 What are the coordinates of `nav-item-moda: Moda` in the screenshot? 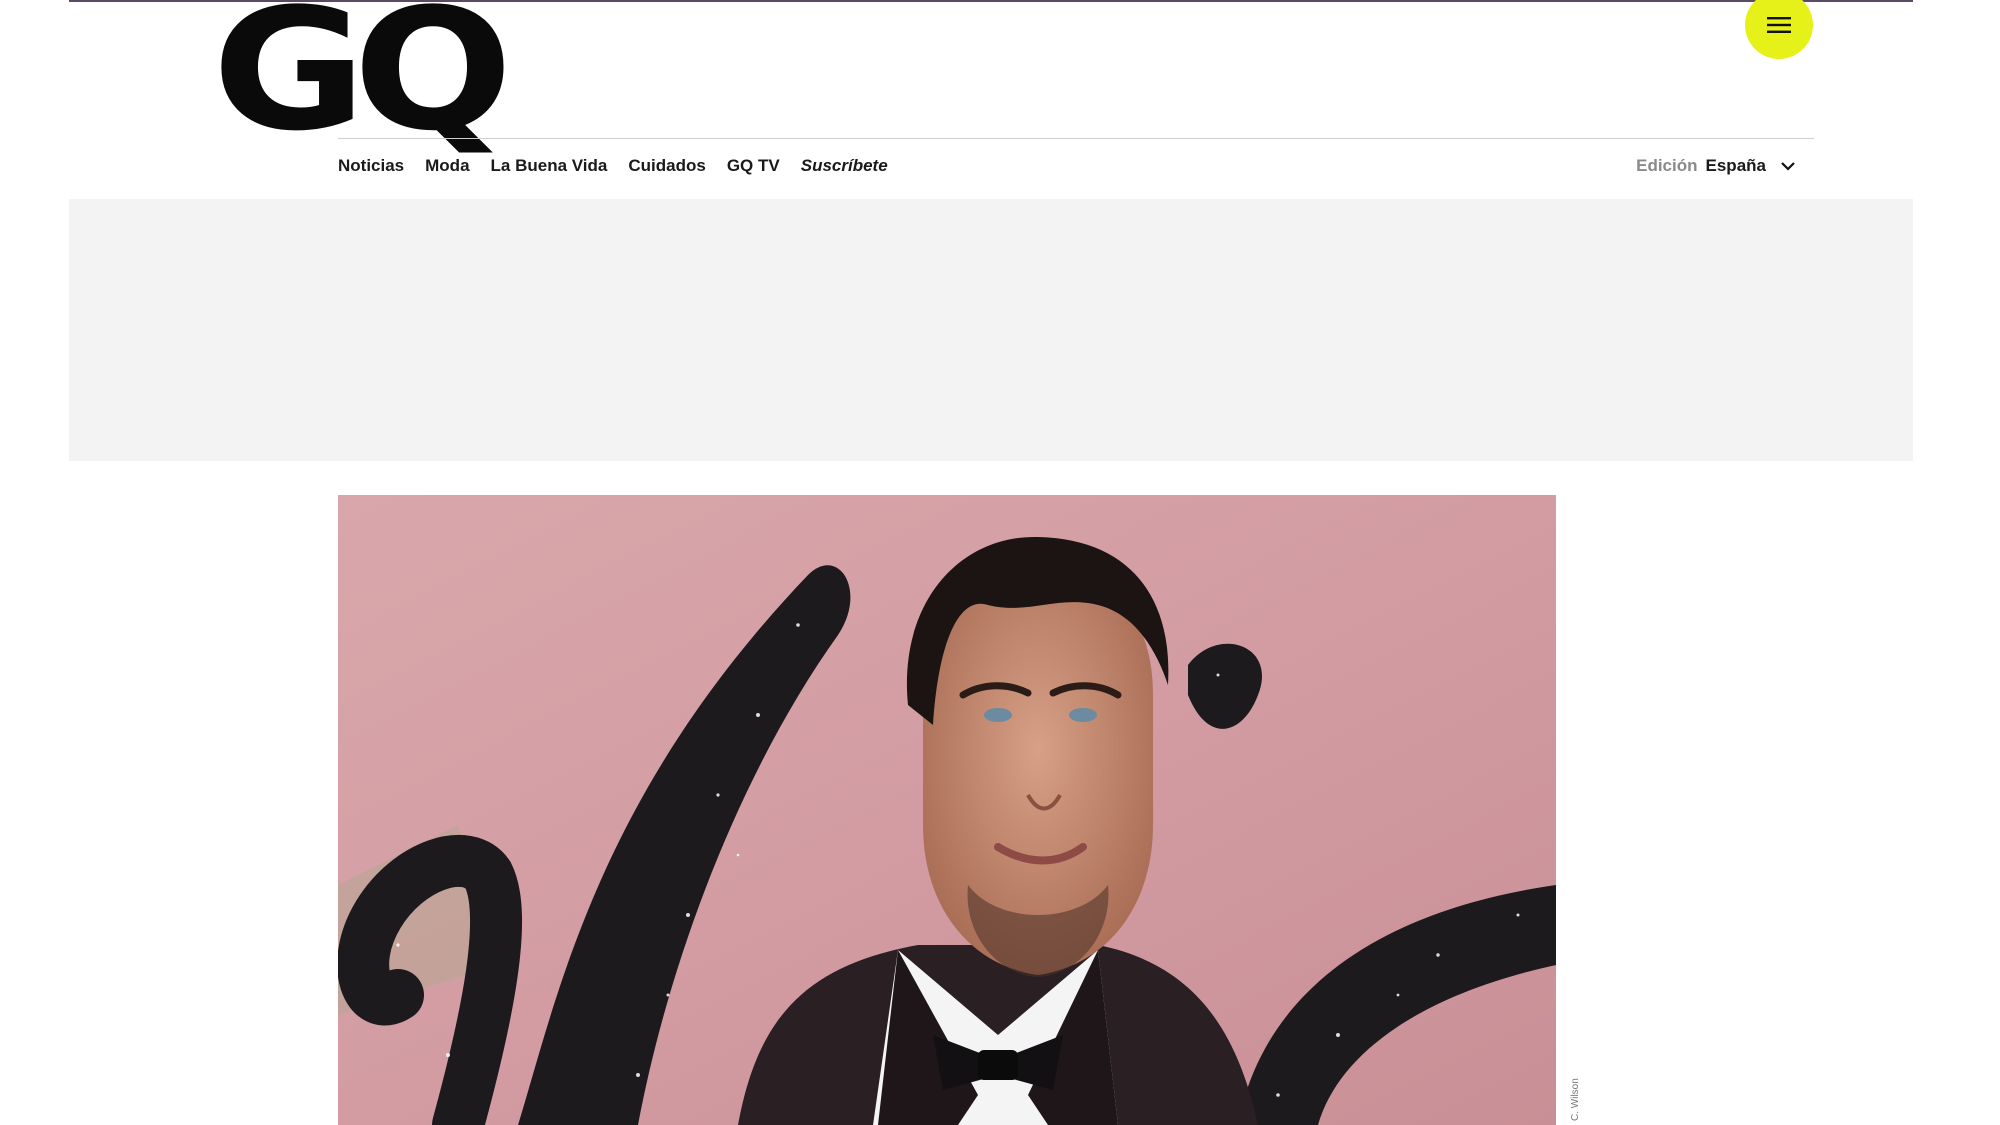 It's located at (447, 166).